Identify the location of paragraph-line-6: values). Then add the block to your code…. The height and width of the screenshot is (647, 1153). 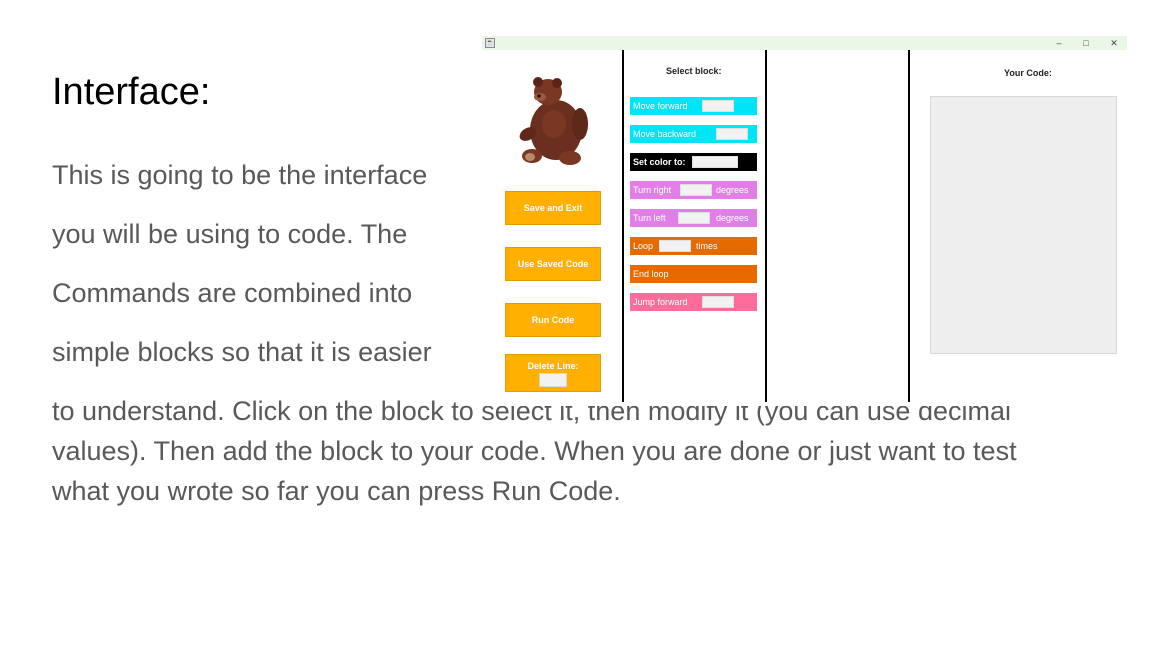
(534, 451).